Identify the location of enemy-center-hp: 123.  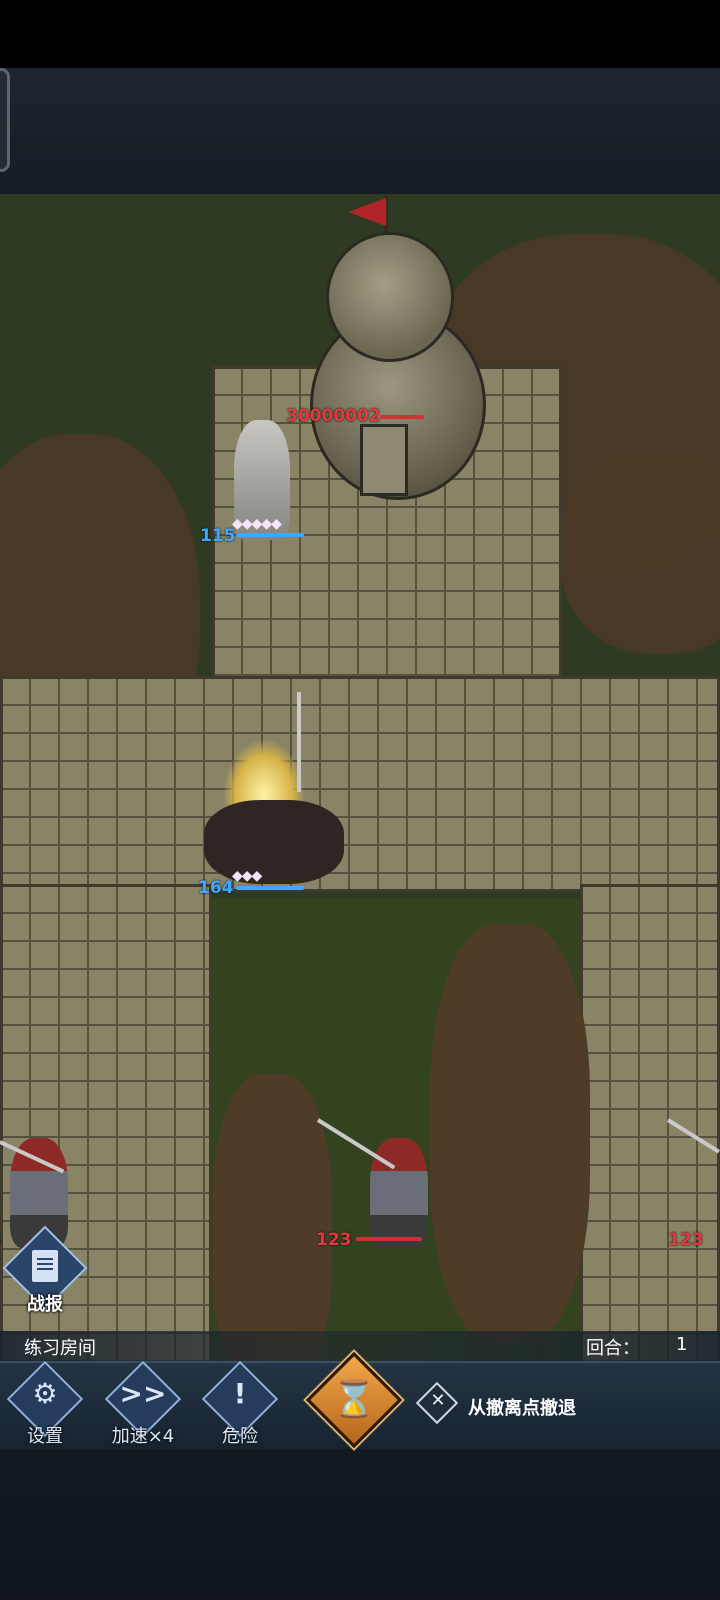
(334, 1240).